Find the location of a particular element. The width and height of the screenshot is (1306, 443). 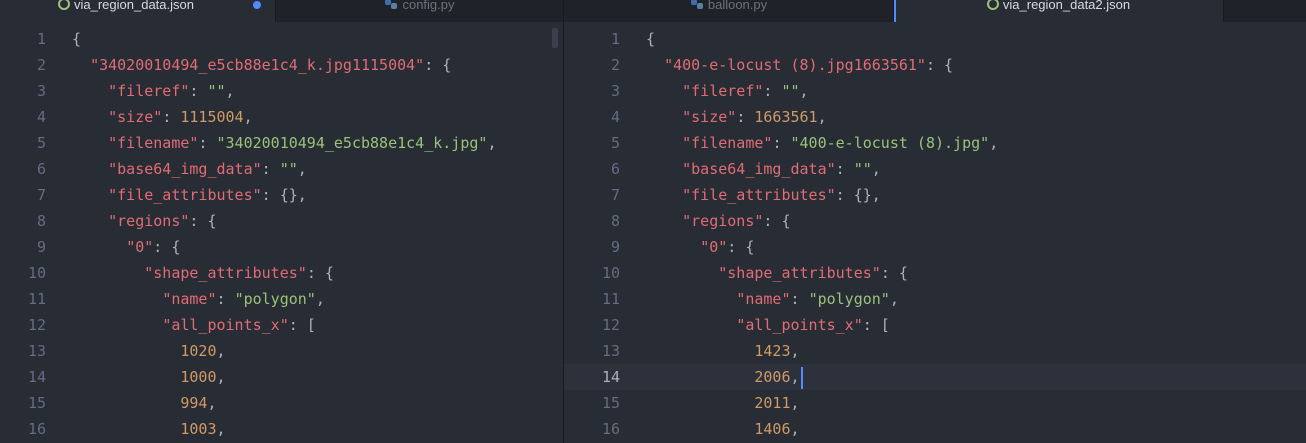

code-text: "shape_attributes": { is located at coordinates (777, 273).